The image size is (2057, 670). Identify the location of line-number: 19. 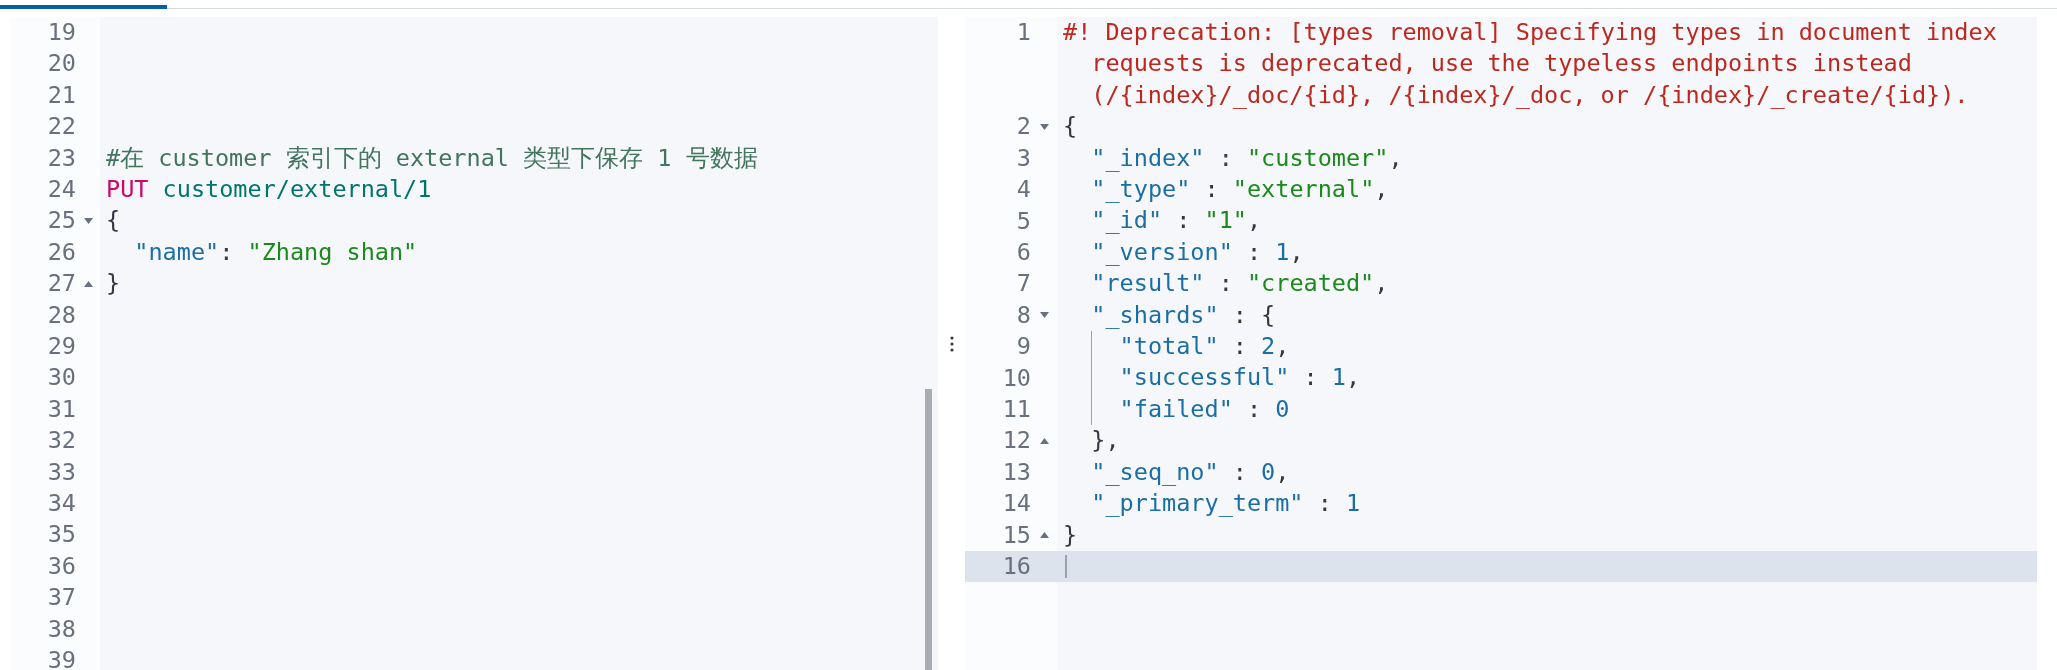
(61, 33).